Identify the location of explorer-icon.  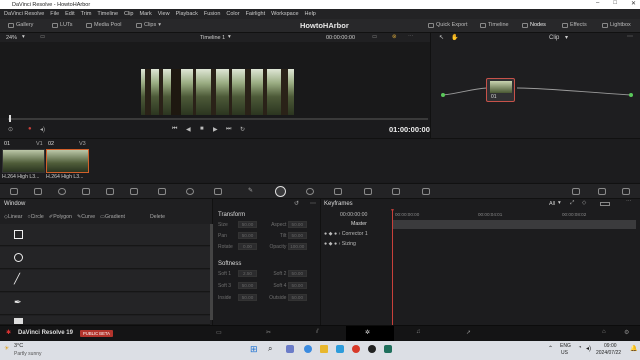
(324, 349).